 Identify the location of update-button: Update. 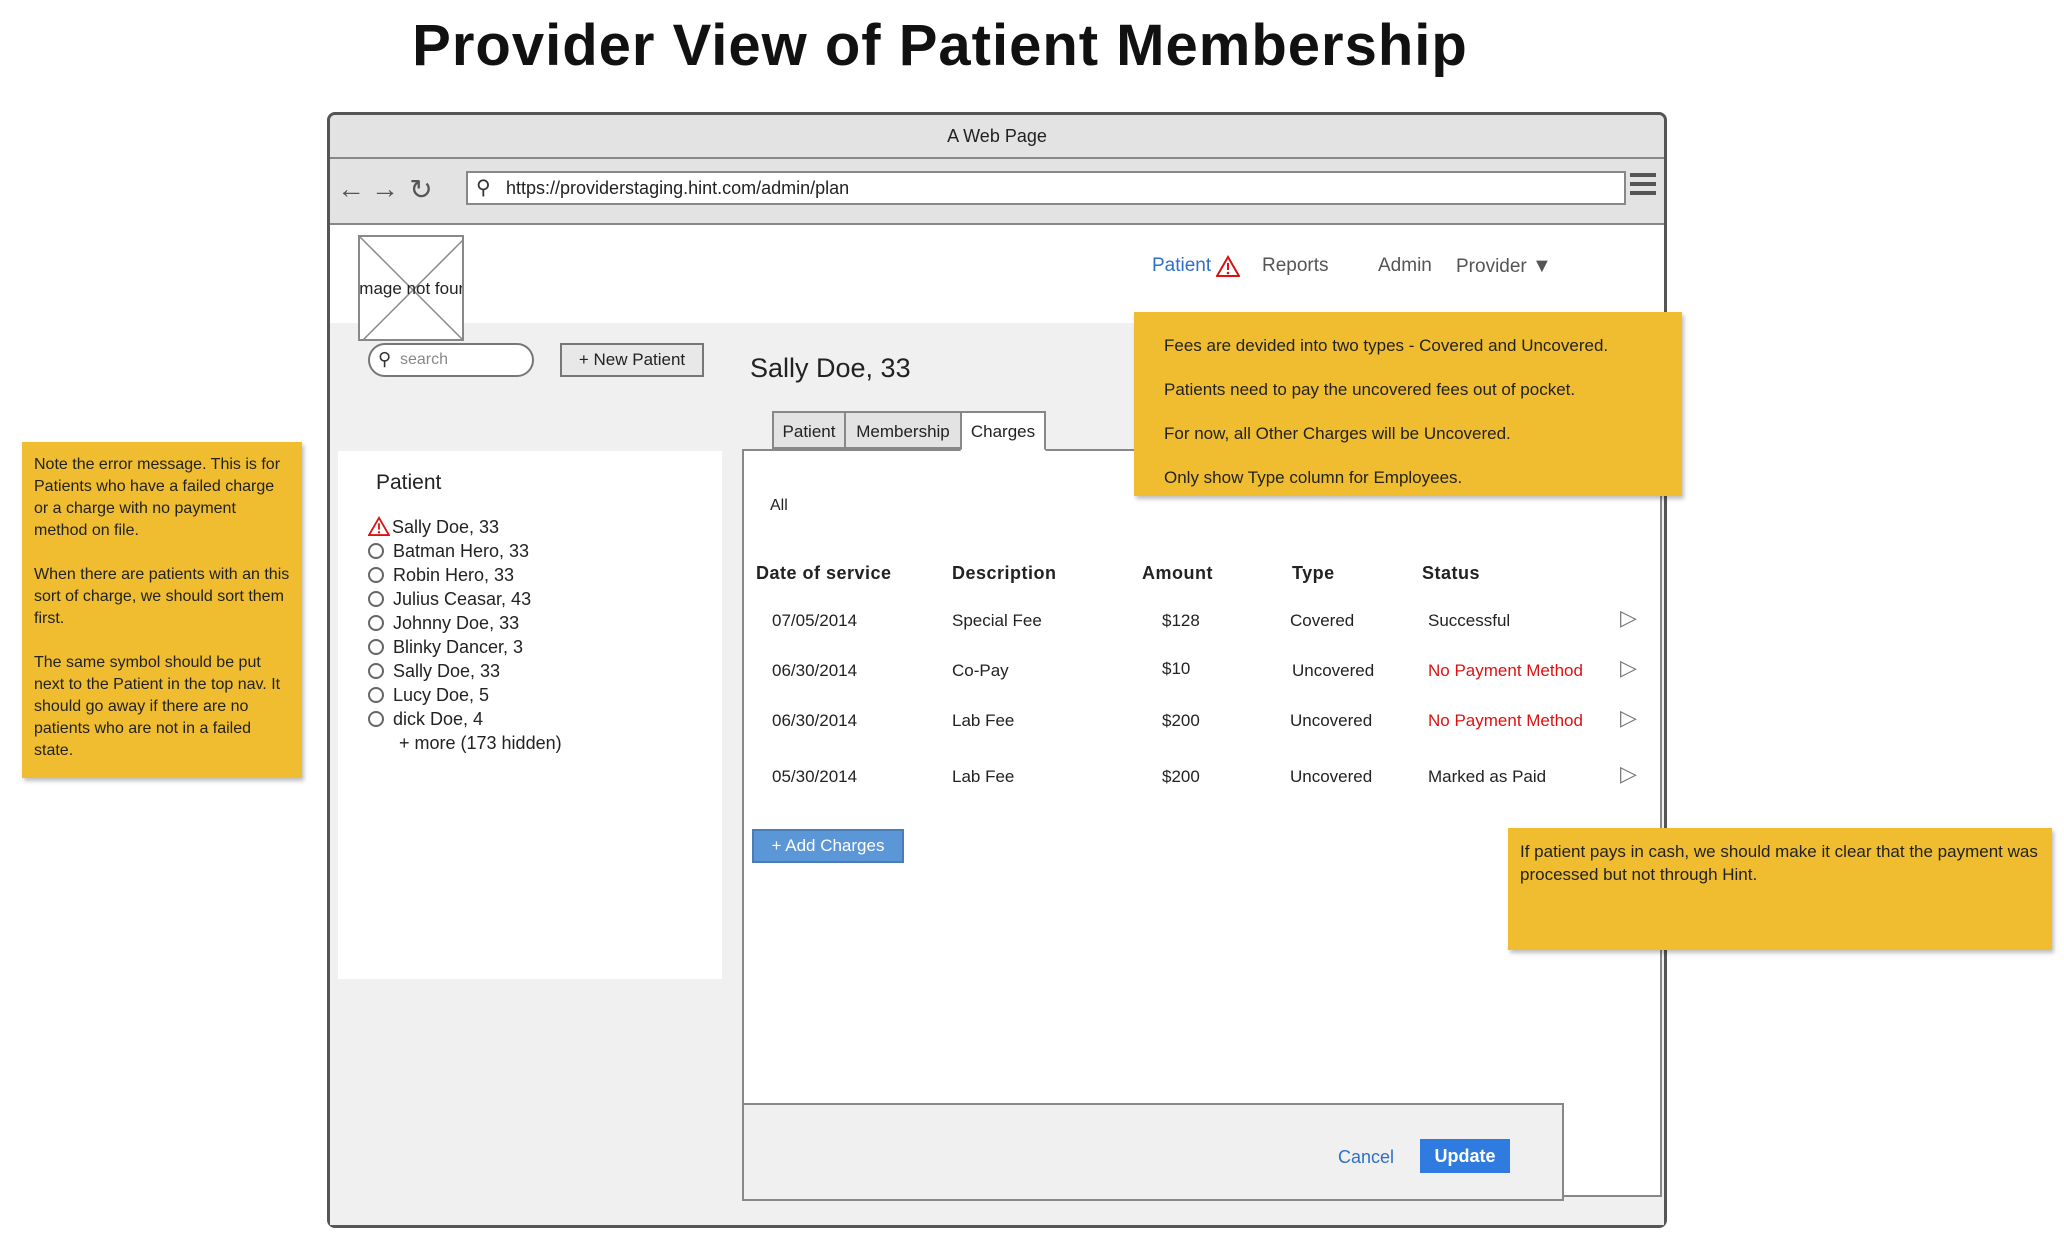
(1465, 1156).